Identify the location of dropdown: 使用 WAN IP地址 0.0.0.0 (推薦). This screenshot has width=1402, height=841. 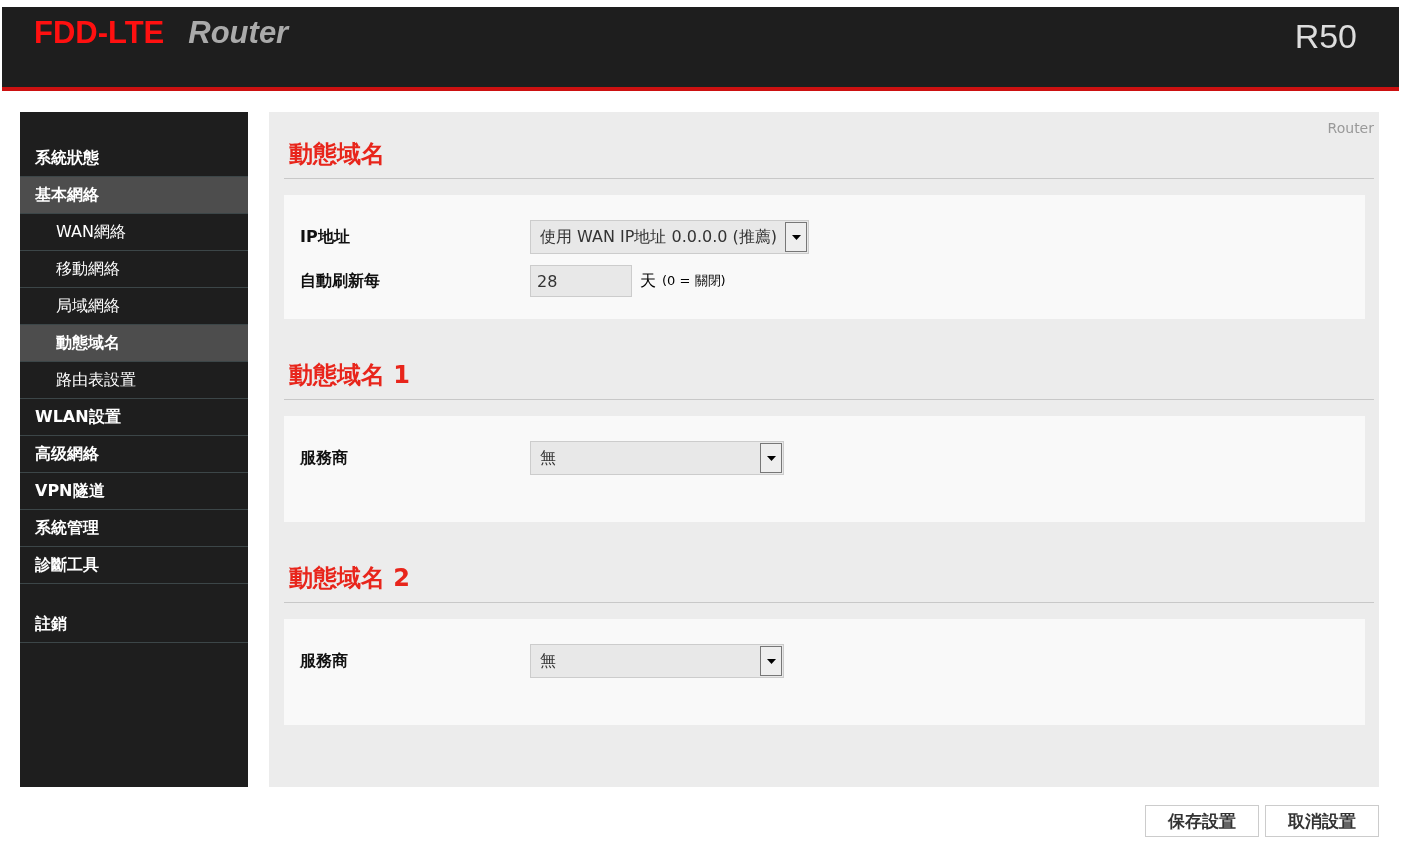
(670, 237).